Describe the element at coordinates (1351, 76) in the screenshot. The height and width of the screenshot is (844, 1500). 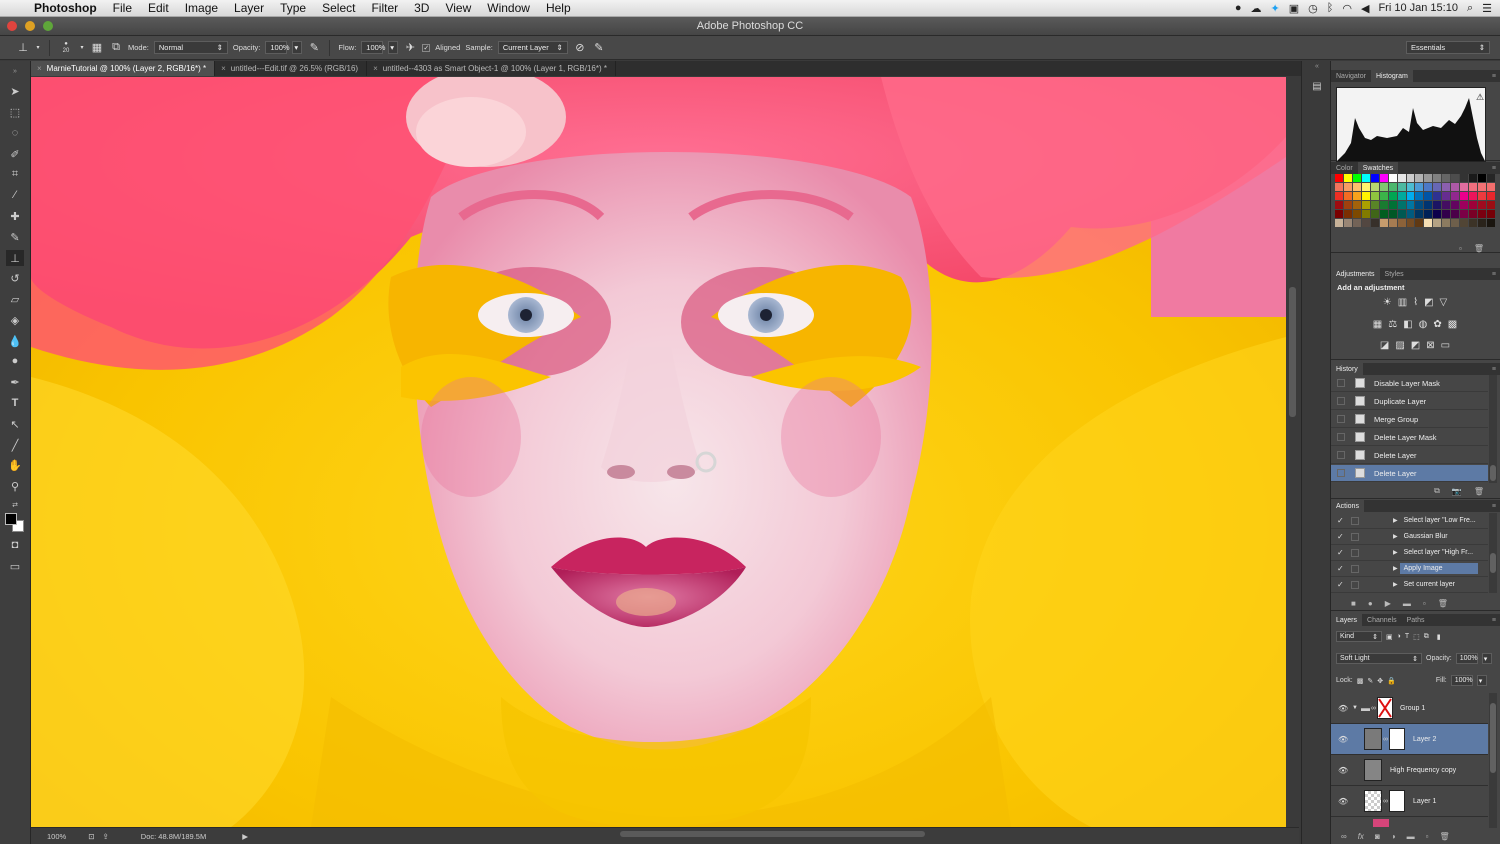
I see `tab-navigator: Navigator` at that location.